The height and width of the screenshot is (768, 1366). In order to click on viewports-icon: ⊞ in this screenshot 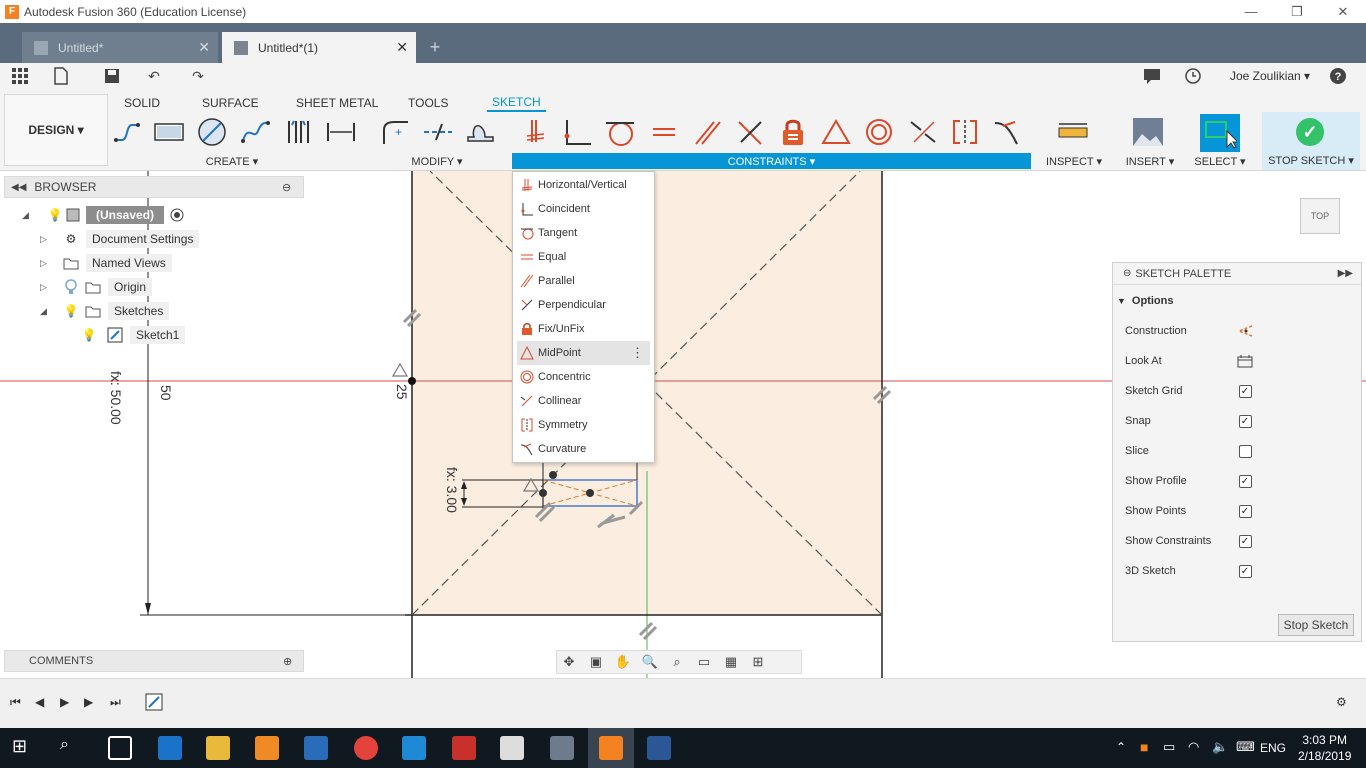, I will do `click(758, 662)`.